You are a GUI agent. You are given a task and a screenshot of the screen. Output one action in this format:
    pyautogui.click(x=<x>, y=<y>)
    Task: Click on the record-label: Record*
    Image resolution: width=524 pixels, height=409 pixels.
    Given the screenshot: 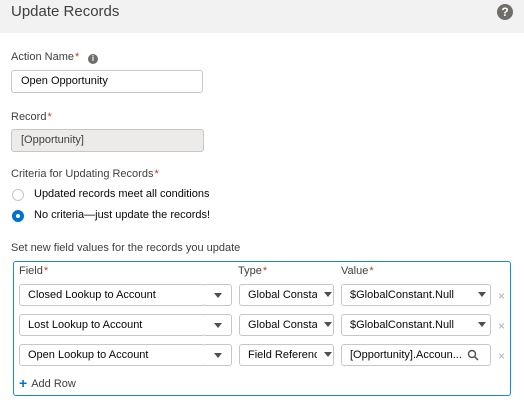 What is the action you would take?
    pyautogui.click(x=31, y=117)
    